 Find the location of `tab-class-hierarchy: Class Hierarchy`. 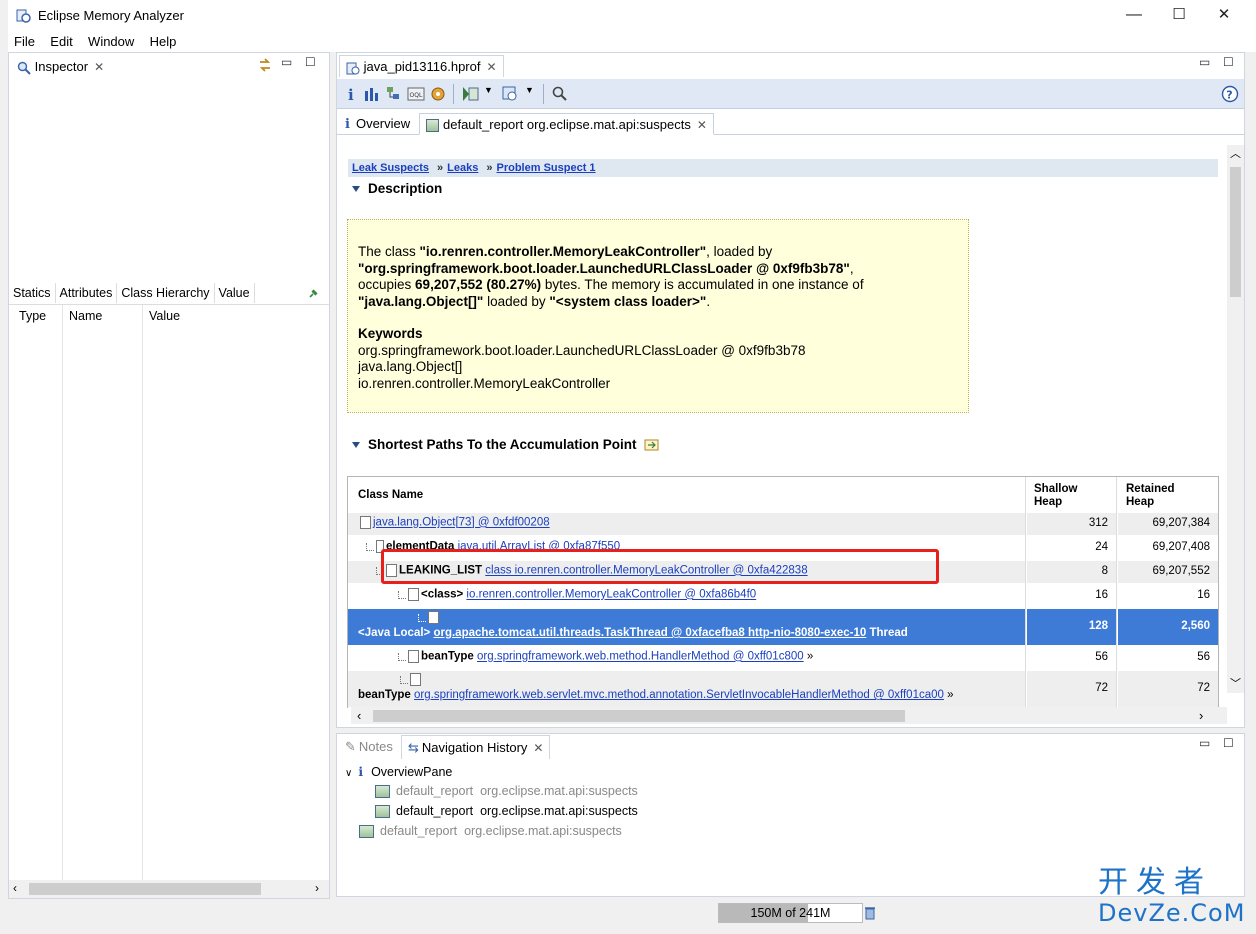

tab-class-hierarchy: Class Hierarchy is located at coordinates (166, 293).